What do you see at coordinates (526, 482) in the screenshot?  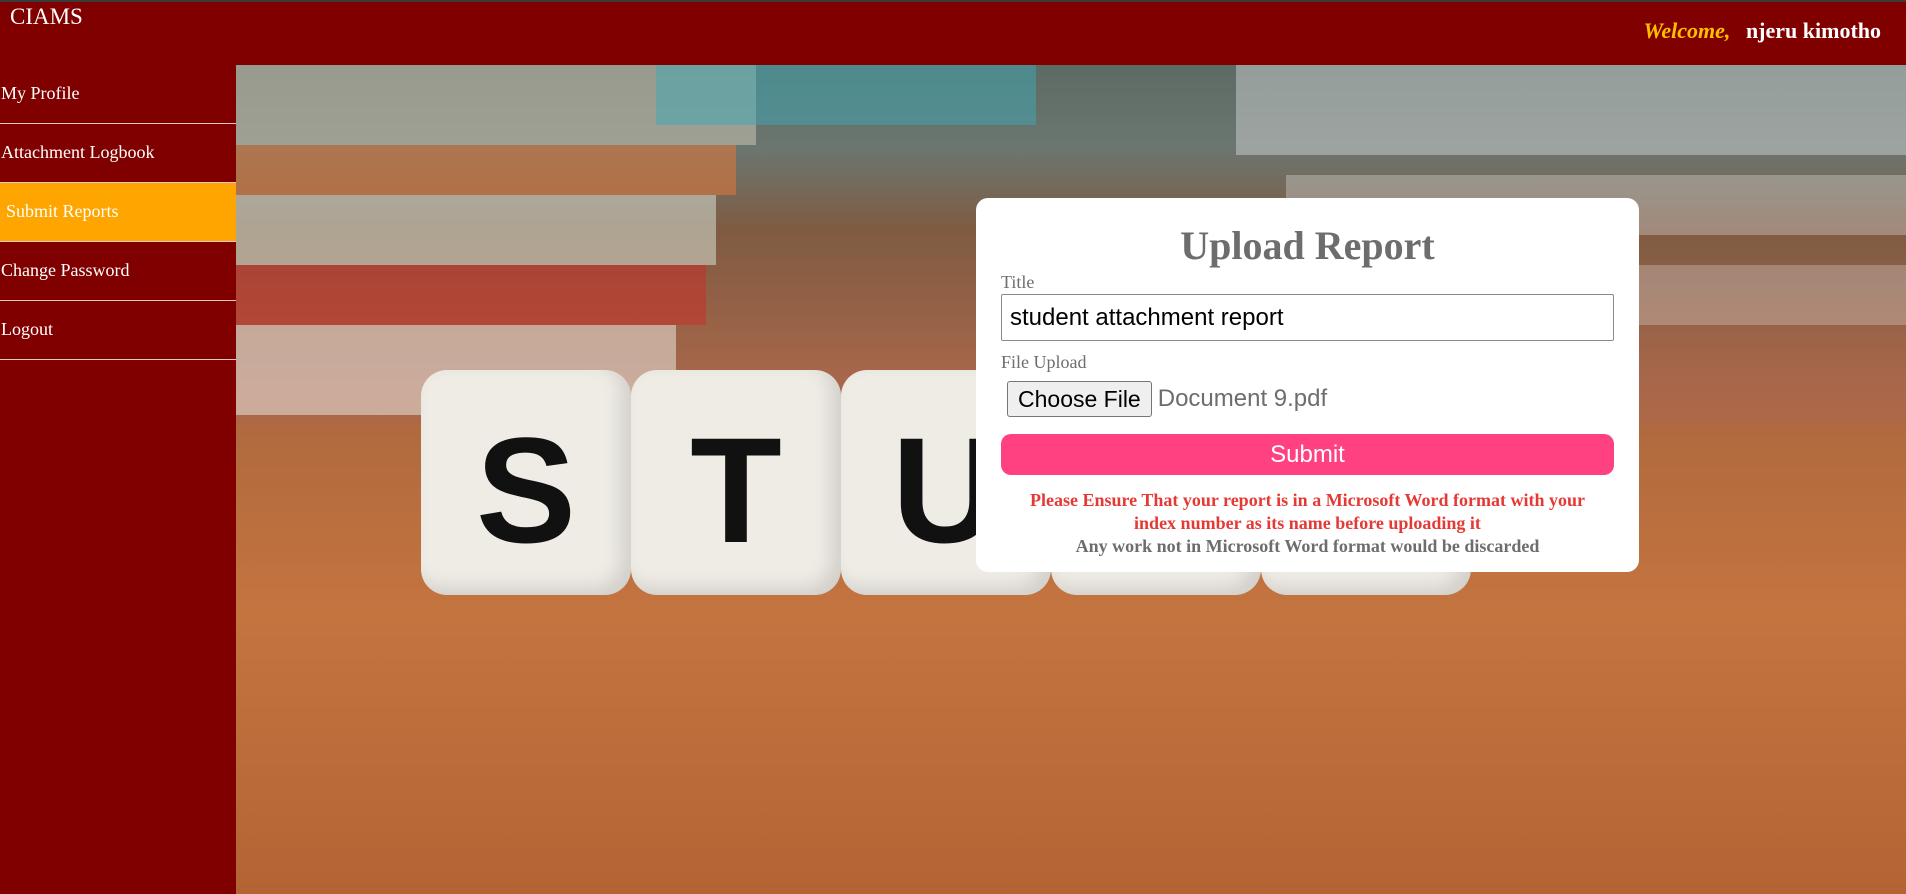 I see `die-letter: S` at bounding box center [526, 482].